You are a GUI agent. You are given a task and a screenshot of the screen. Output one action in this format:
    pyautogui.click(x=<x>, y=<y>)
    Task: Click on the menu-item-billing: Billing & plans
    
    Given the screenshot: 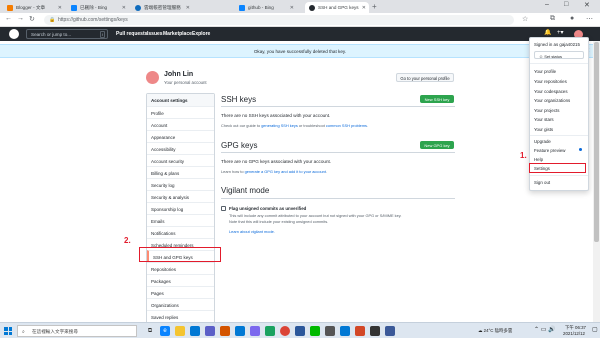 What is the action you would take?
    pyautogui.click(x=180, y=172)
    